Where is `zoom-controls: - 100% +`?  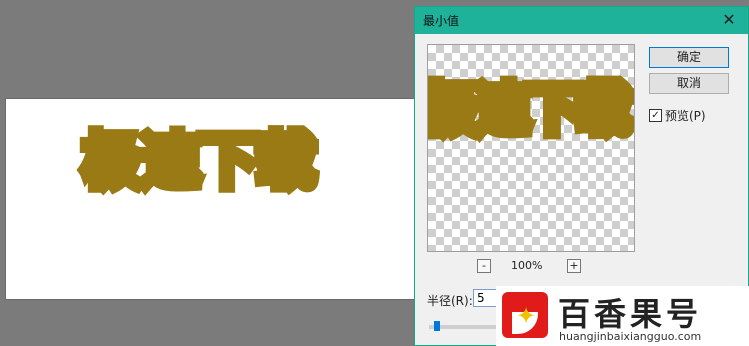
zoom-controls: - 100% + is located at coordinates (535, 267).